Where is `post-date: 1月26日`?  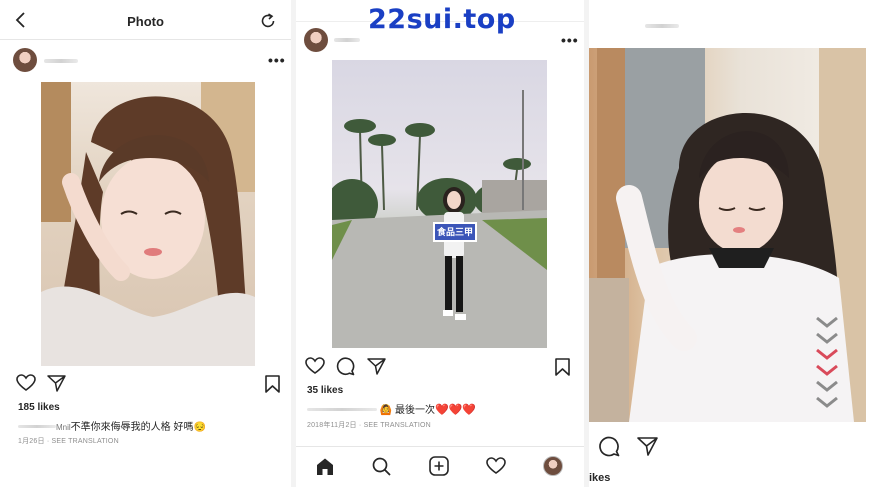 post-date: 1月26日 is located at coordinates (31, 441).